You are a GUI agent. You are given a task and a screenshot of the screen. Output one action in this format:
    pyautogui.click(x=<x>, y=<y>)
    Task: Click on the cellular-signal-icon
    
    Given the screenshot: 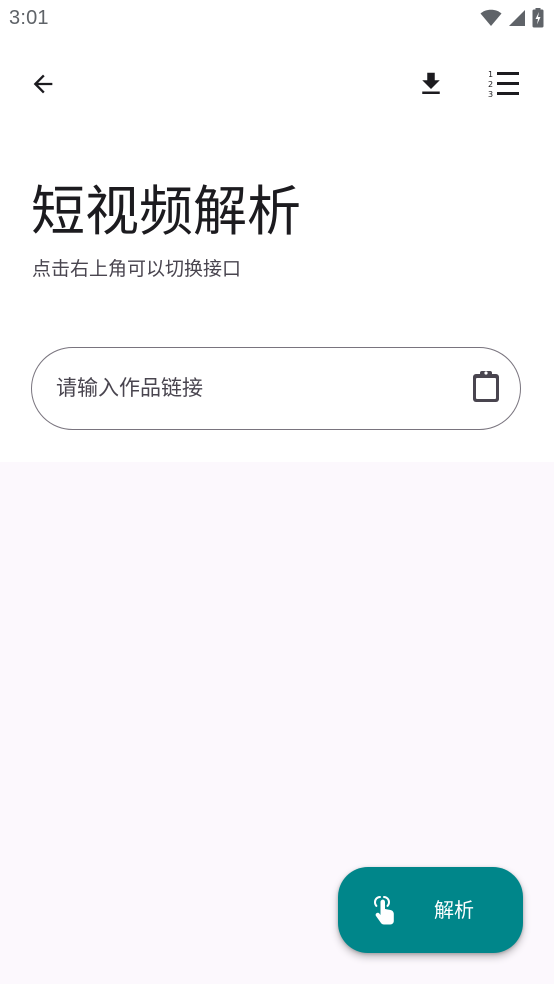 What is the action you would take?
    pyautogui.click(x=517, y=18)
    